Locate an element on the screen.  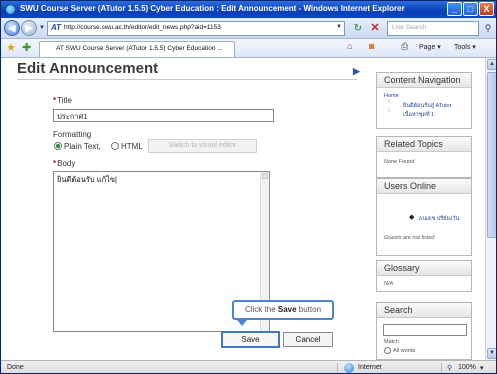
zoom-dropdown-icon: ▾ is located at coordinates (482, 368).